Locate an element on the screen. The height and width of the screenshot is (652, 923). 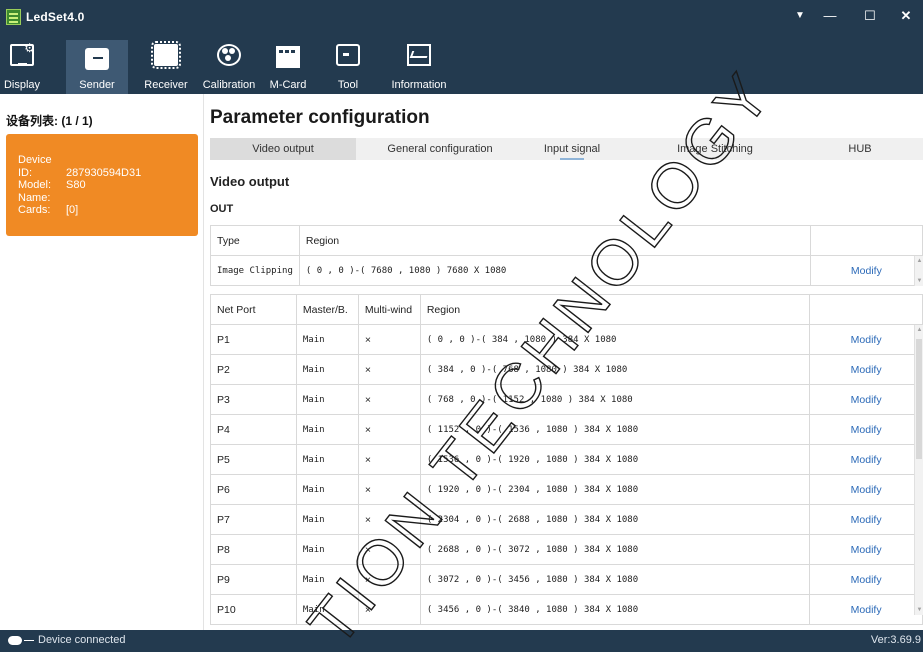
device-list-title: 设备列表: (1 / 1) is located at coordinates (49, 121).